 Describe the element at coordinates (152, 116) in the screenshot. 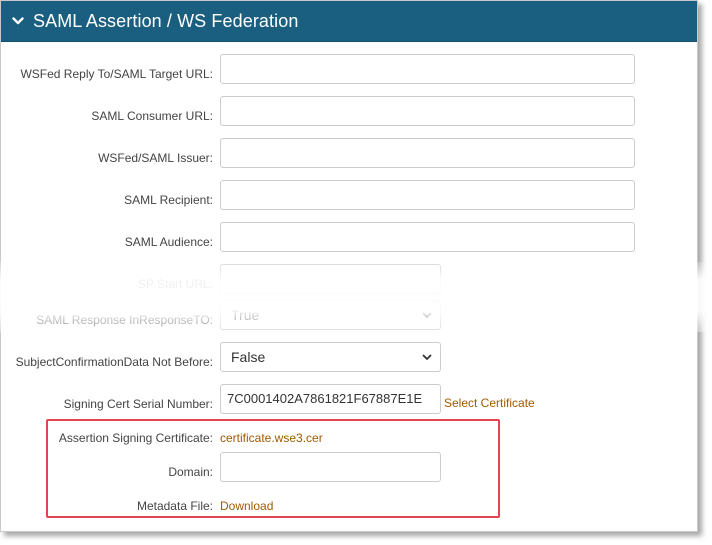

I see `saml-consumer-url-label: SAML Consumer URL:` at that location.